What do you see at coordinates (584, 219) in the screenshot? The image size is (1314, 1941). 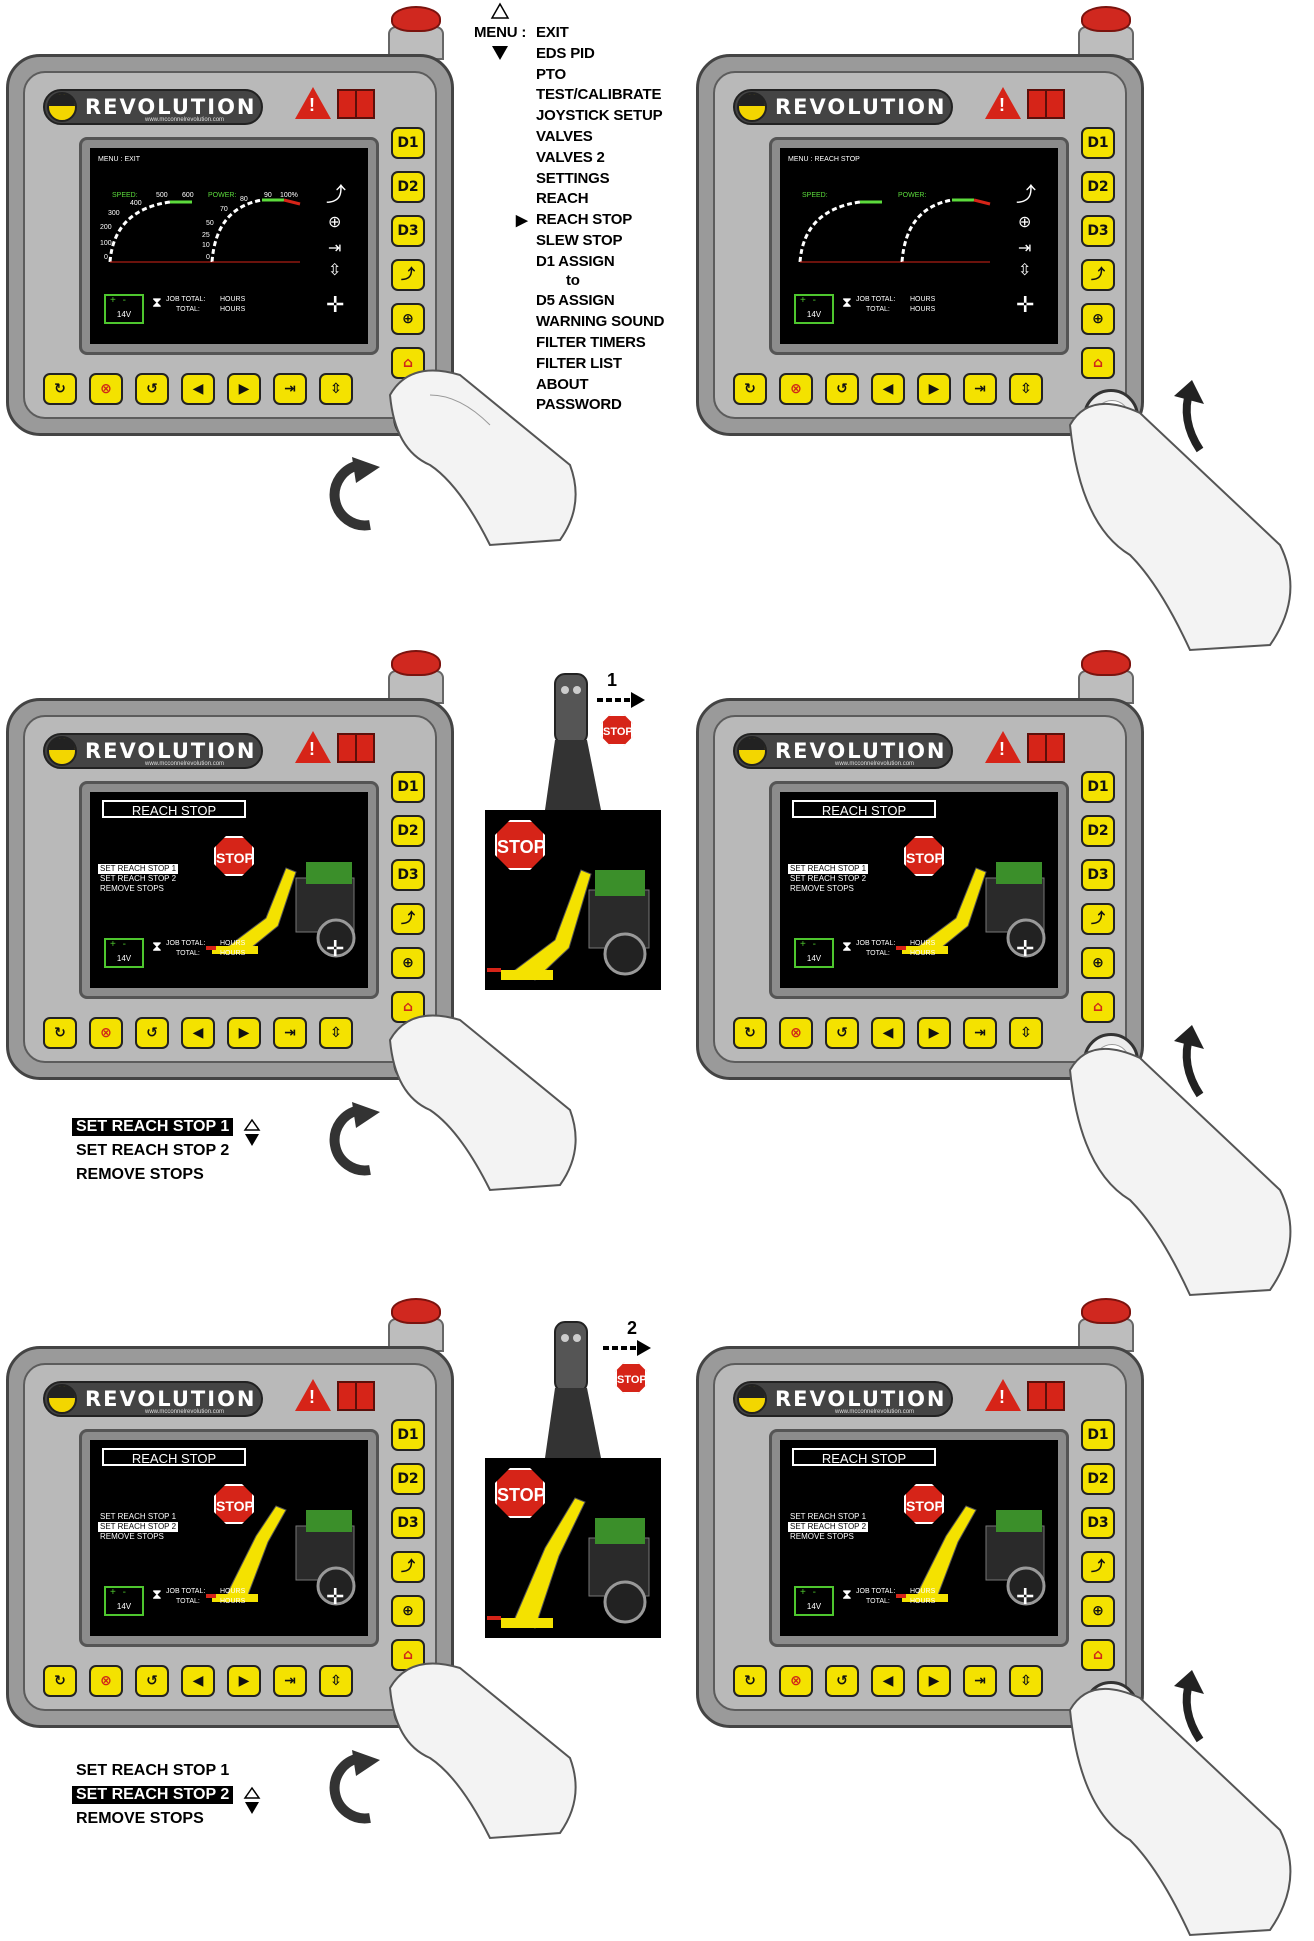 I see `menu-item-reach-stop: REACH STOP` at bounding box center [584, 219].